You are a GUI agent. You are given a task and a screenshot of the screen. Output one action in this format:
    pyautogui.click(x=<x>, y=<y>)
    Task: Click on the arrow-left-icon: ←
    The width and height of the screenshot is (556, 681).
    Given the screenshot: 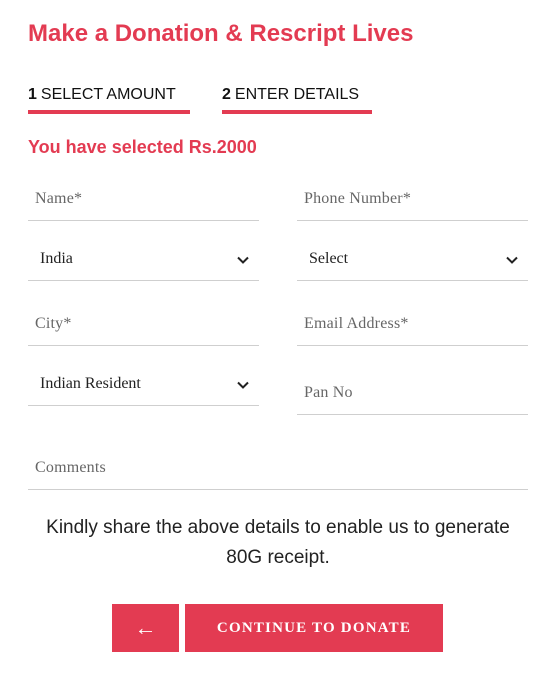 What is the action you would take?
    pyautogui.click(x=145, y=627)
    